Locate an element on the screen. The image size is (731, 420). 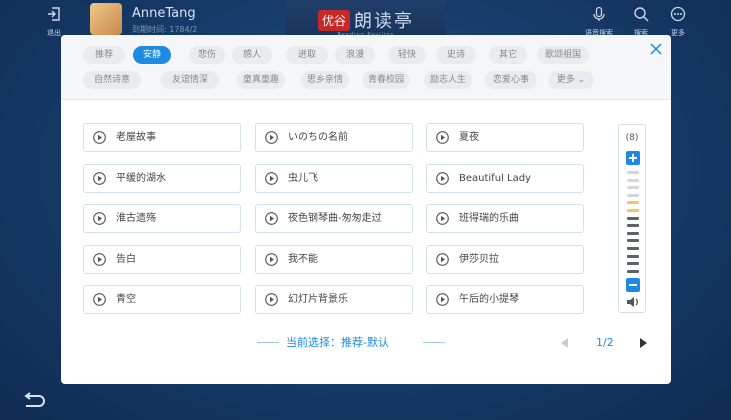
tag-chip-label: 童真童趣 is located at coordinates (260, 80).